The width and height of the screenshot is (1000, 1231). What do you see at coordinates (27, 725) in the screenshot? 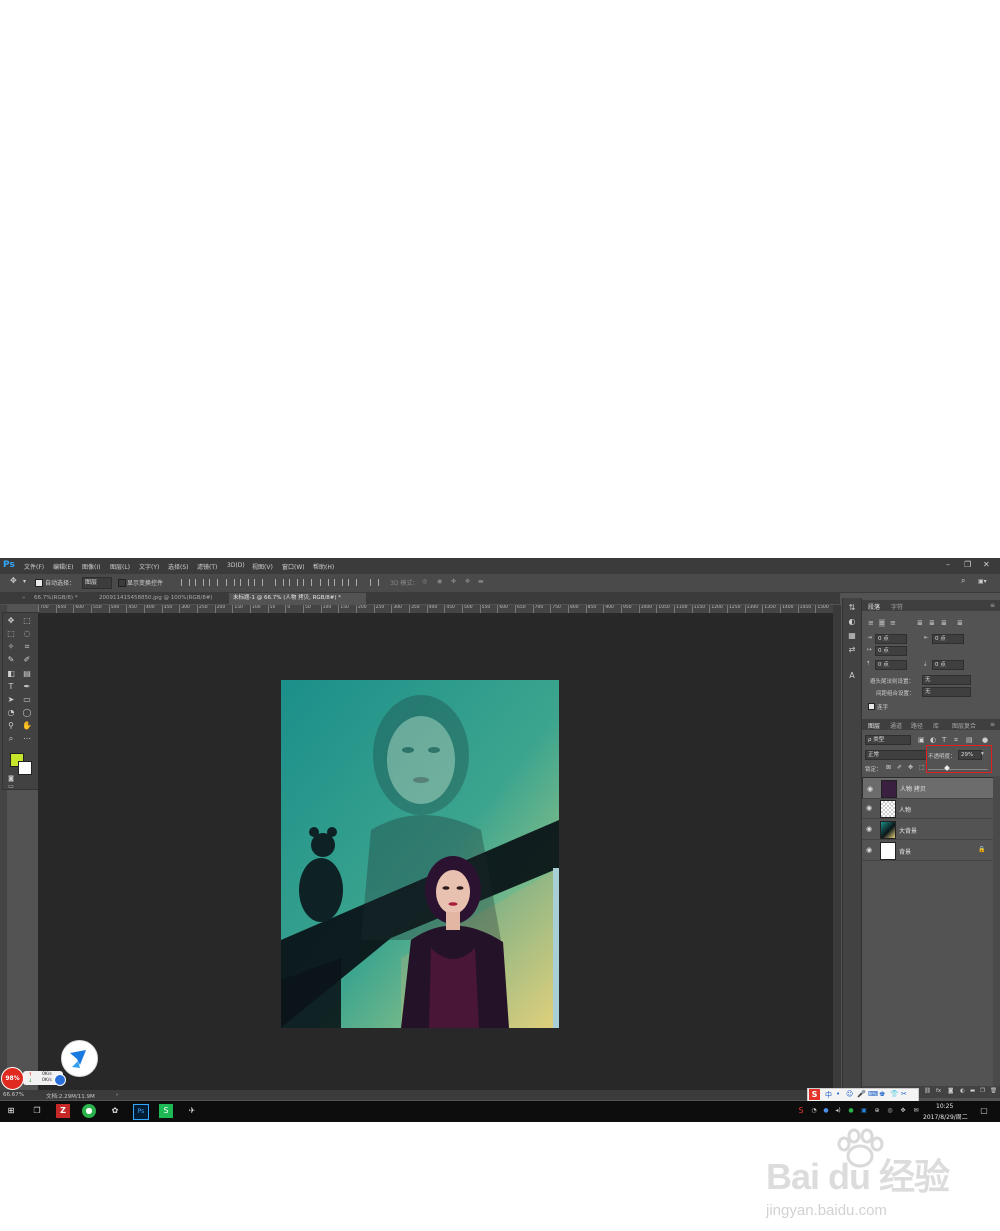
I see `hand-tool-icon: ✋` at bounding box center [27, 725].